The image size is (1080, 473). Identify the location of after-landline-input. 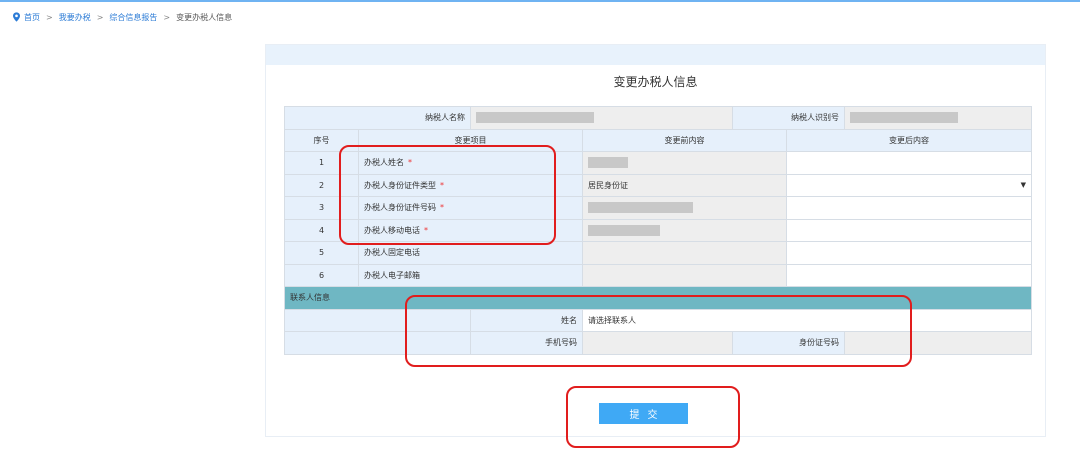
(909, 253).